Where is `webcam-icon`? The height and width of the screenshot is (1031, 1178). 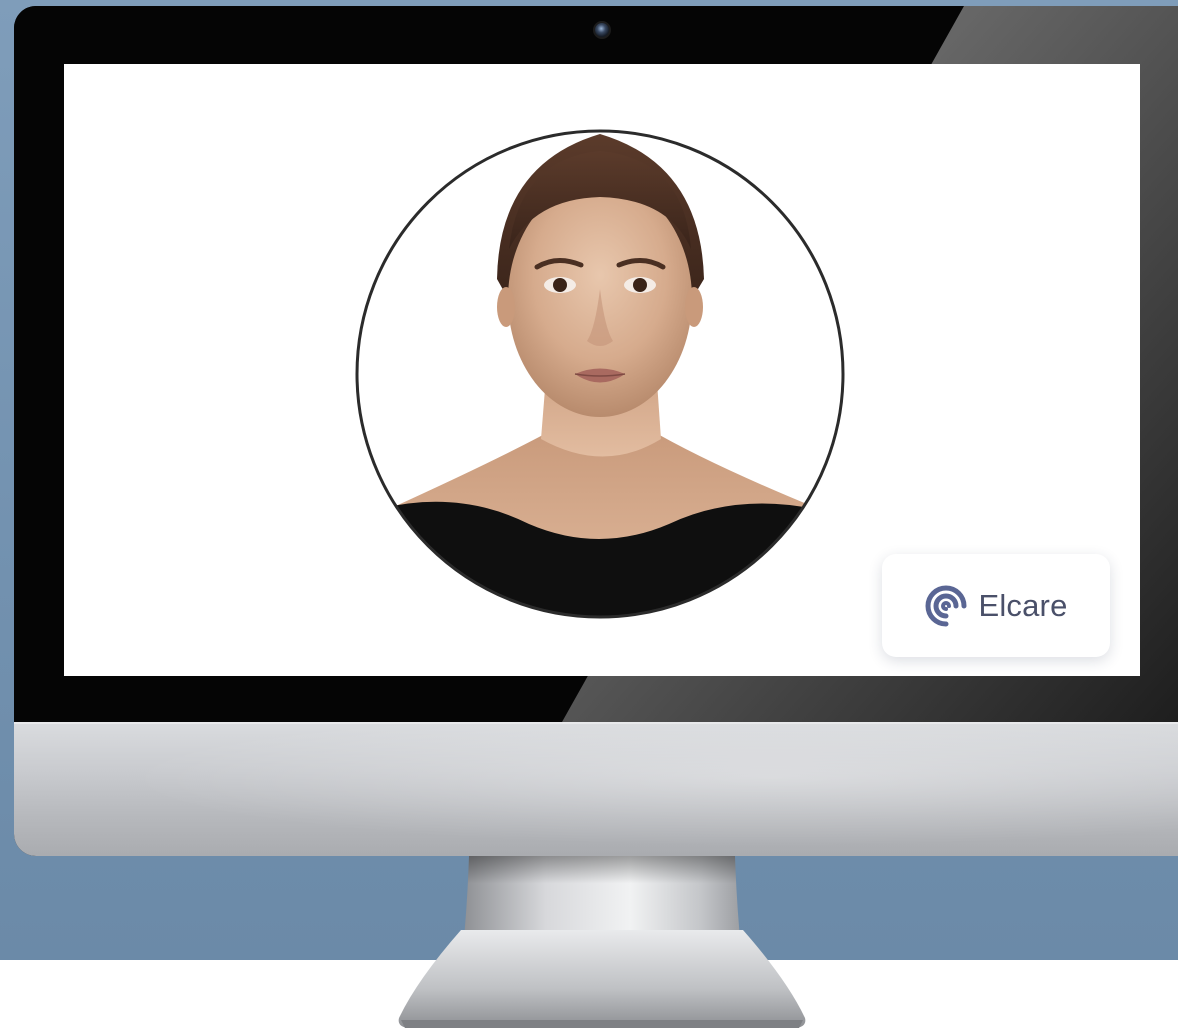
webcam-icon is located at coordinates (602, 30).